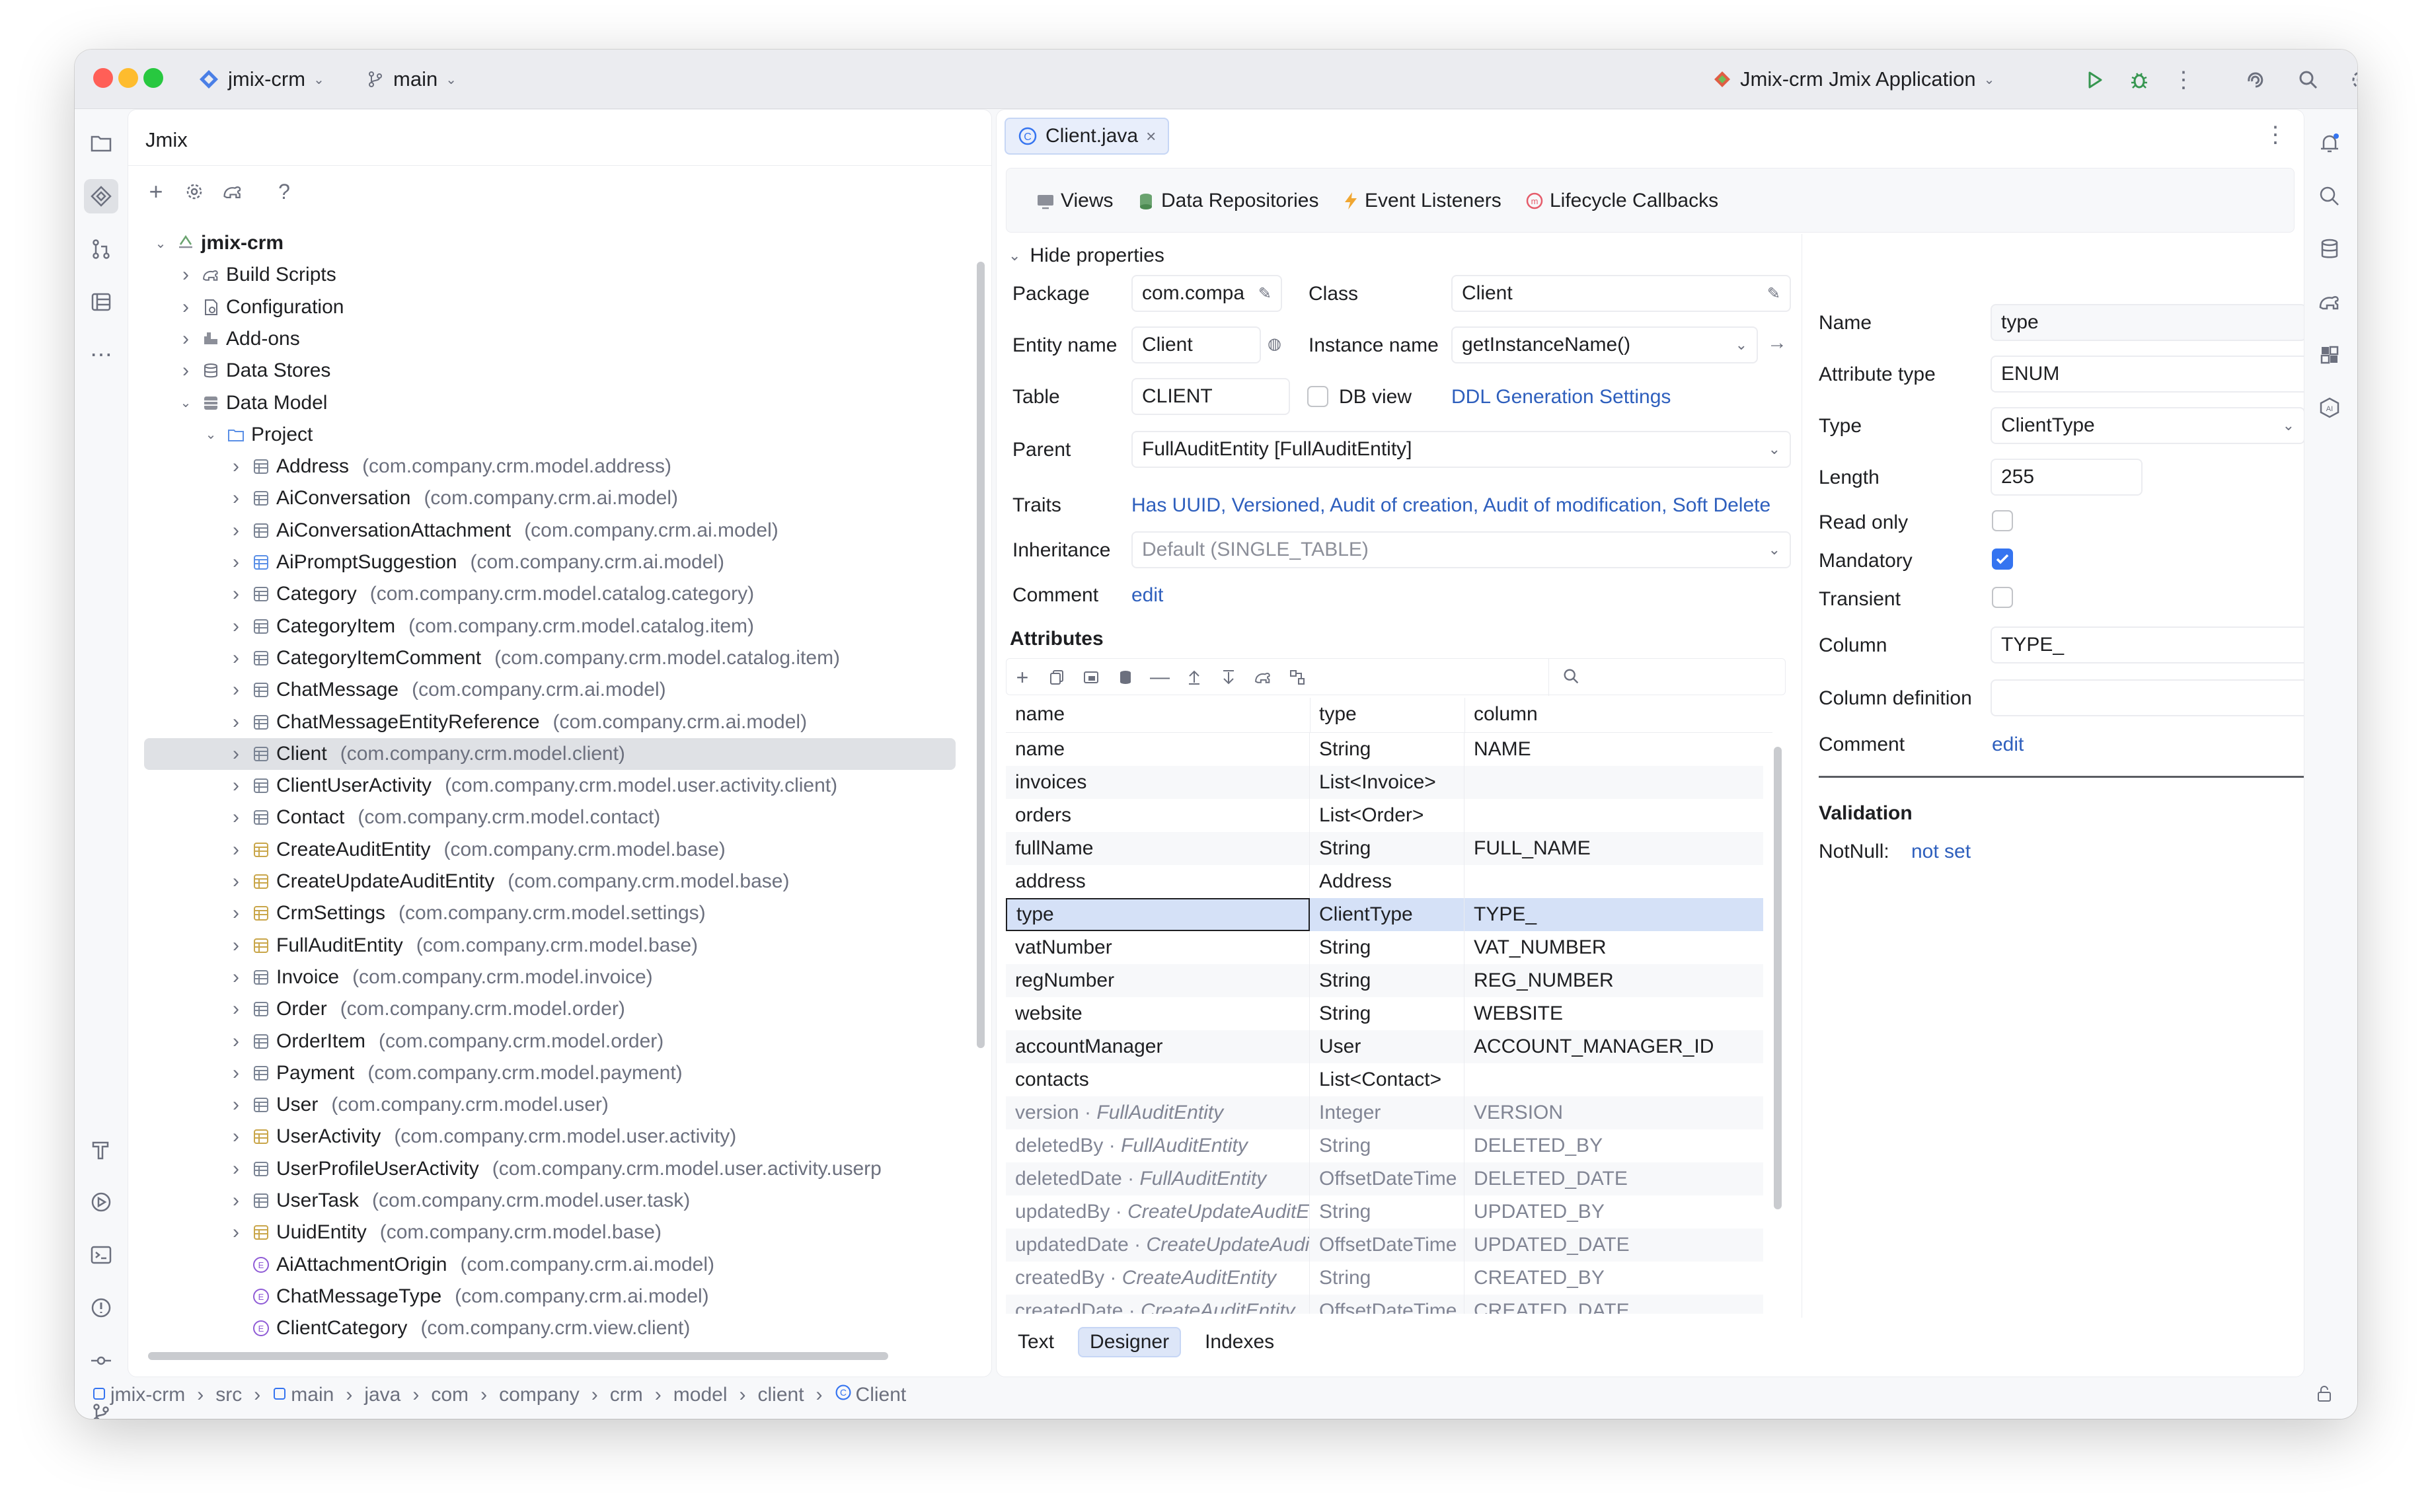 Image resolution: width=2432 pixels, height=1512 pixels. I want to click on gradle-elephant-icon, so click(2329, 302).